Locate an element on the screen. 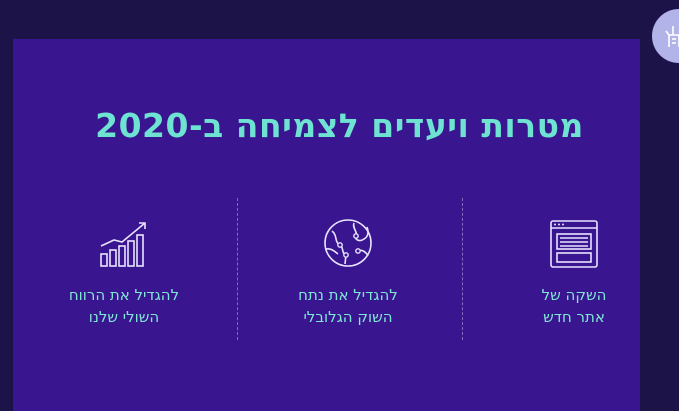 The height and width of the screenshot is (411, 679). goal-line-2: השוק הגלובלי is located at coordinates (348, 317).